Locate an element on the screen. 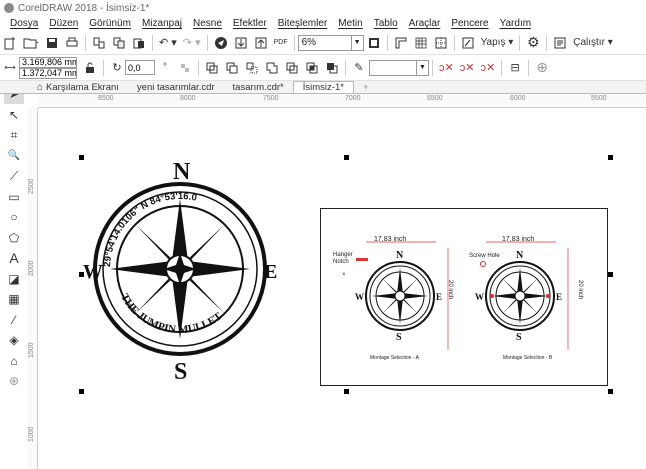  delete-nodes-icon: ↄ✕ is located at coordinates (487, 68).